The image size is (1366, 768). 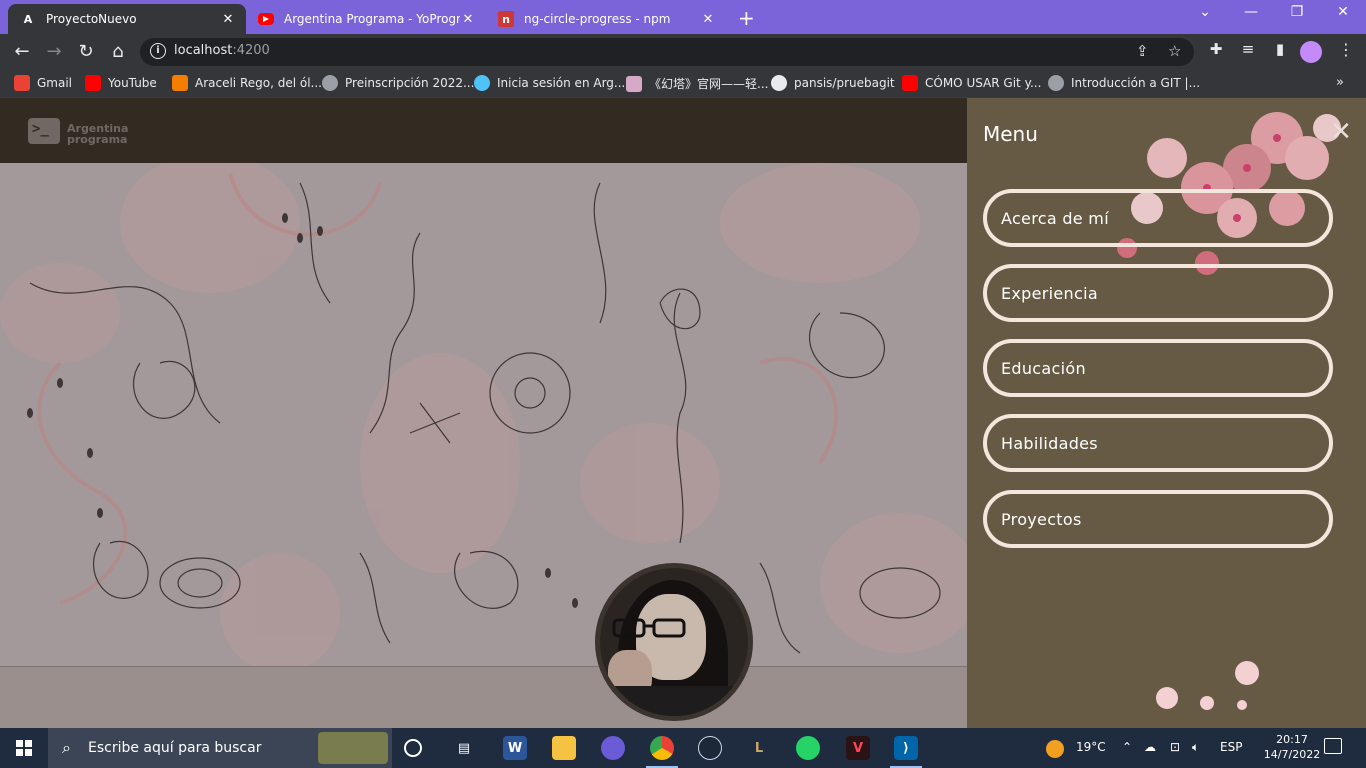 What do you see at coordinates (1216, 49) in the screenshot?
I see `extensions-icon: ✚` at bounding box center [1216, 49].